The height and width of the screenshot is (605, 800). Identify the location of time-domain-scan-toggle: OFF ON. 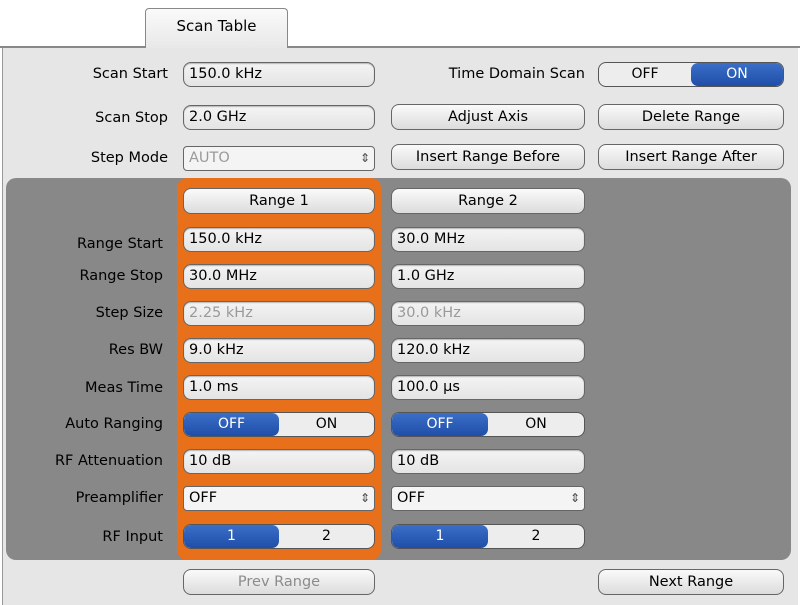
(691, 74).